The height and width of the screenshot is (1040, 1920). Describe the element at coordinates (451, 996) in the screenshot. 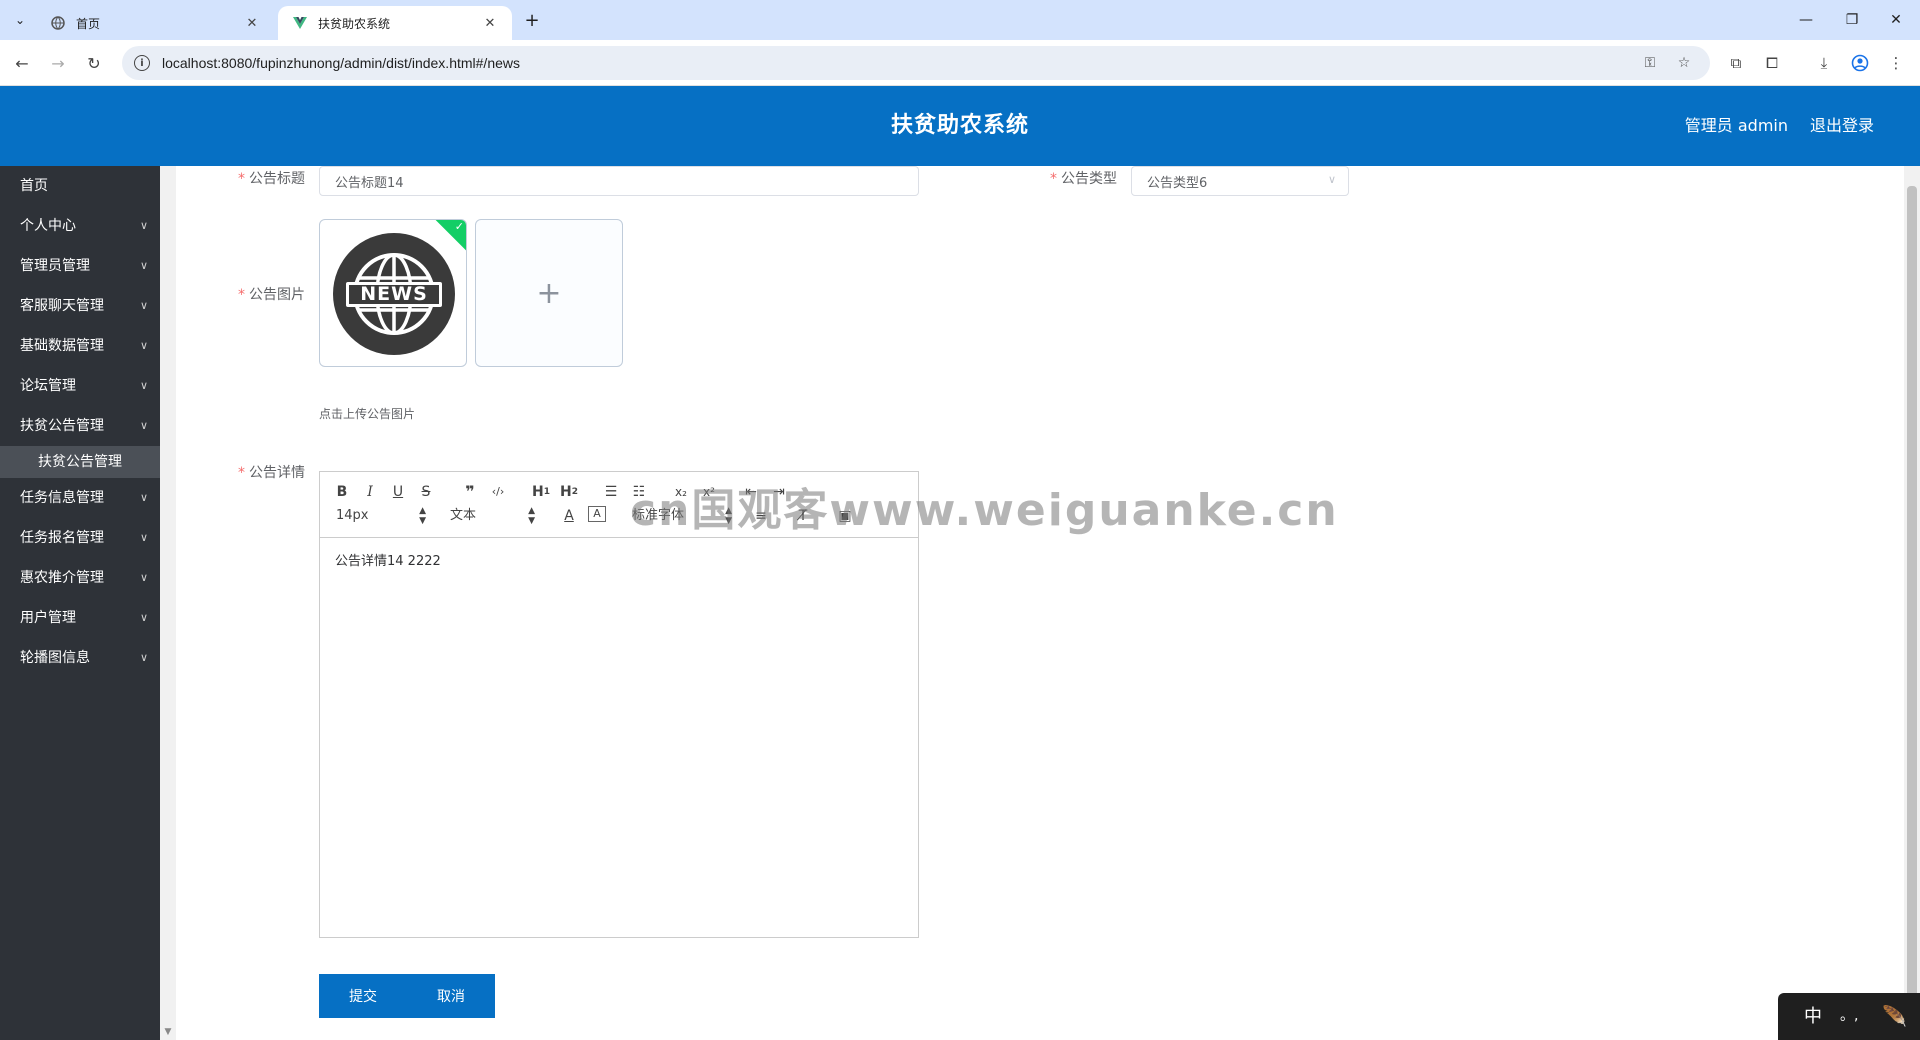

I see `cancel-button: 取消` at that location.